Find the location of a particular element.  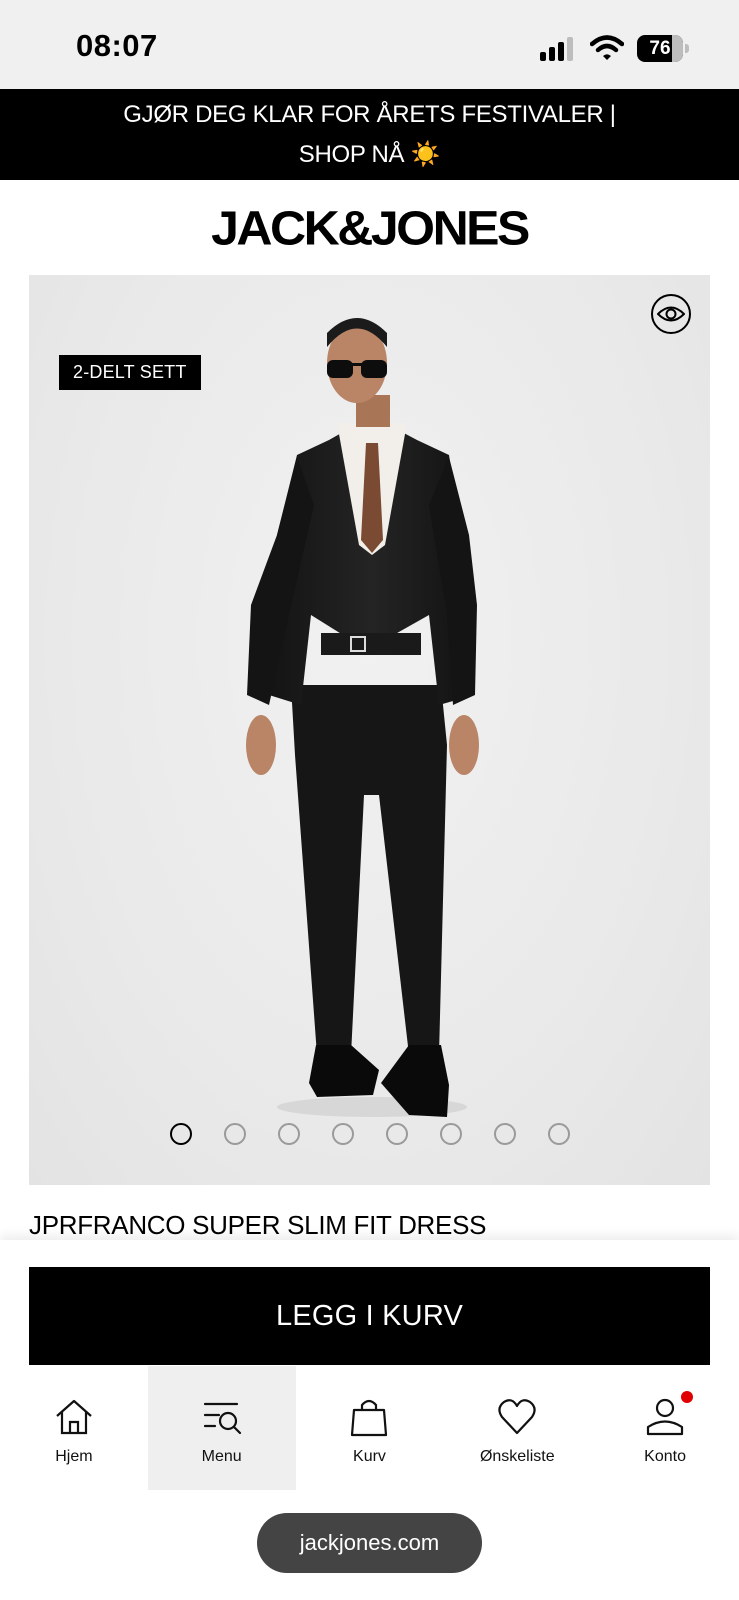

nav-label-cart: Kurv is located at coordinates (369, 1456).